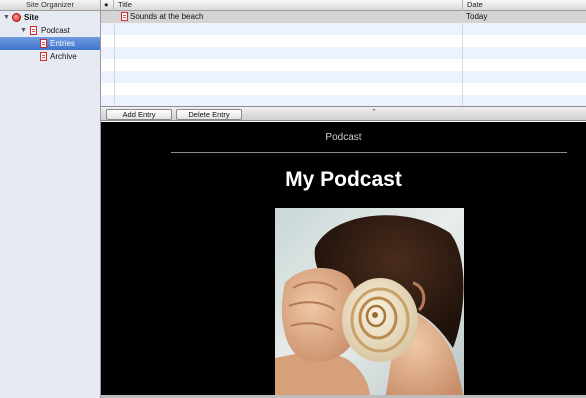 This screenshot has height=398, width=586. What do you see at coordinates (50, 5) in the screenshot?
I see `sidebar-header: Site Organizer` at bounding box center [50, 5].